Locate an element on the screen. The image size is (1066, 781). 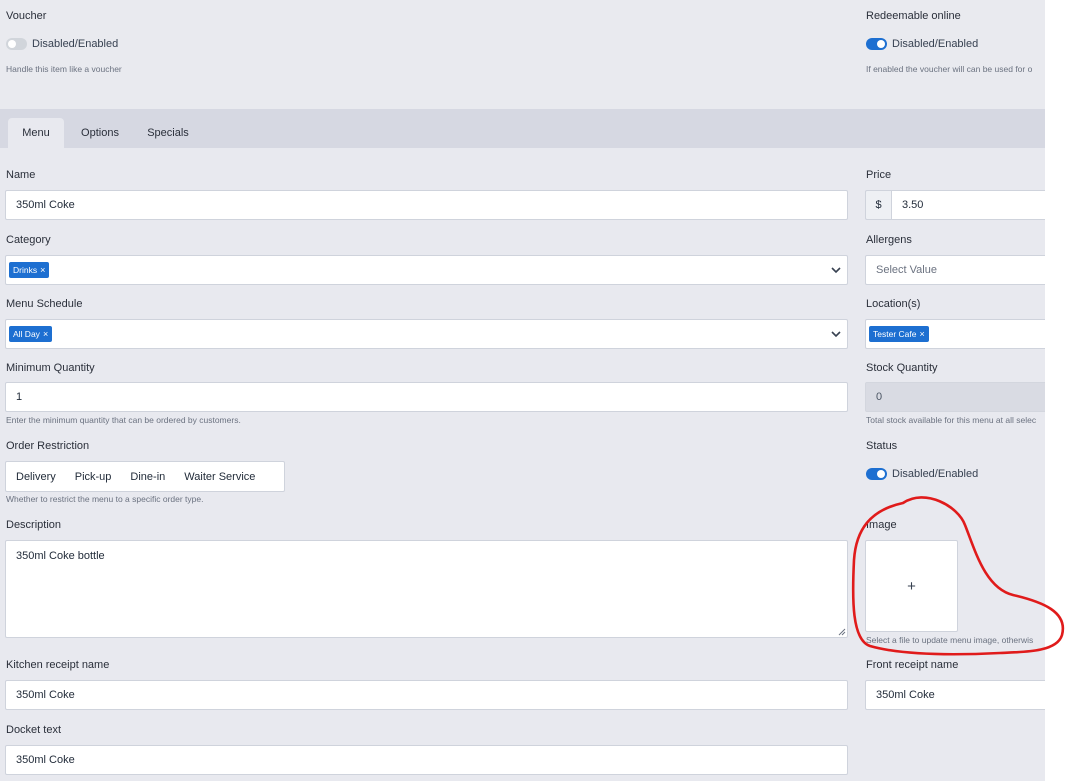
voucher-toggle is located at coordinates (16, 44).